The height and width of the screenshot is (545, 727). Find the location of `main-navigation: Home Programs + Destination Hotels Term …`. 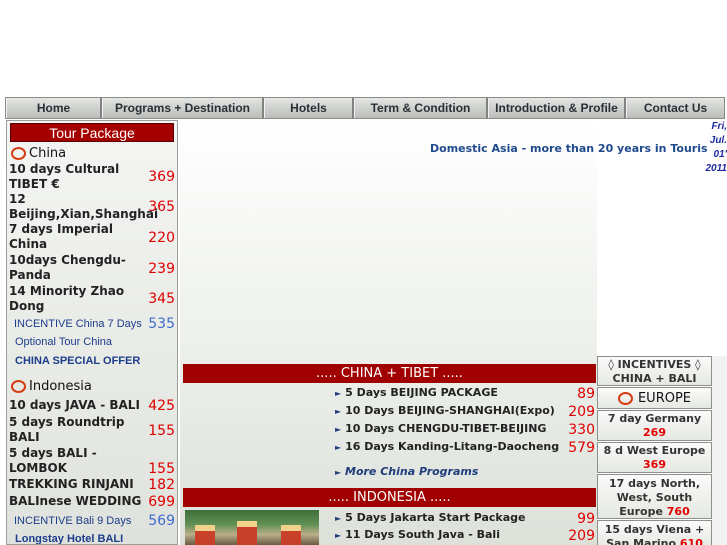

main-navigation: Home Programs + Destination Hotels Term … is located at coordinates (365, 108).